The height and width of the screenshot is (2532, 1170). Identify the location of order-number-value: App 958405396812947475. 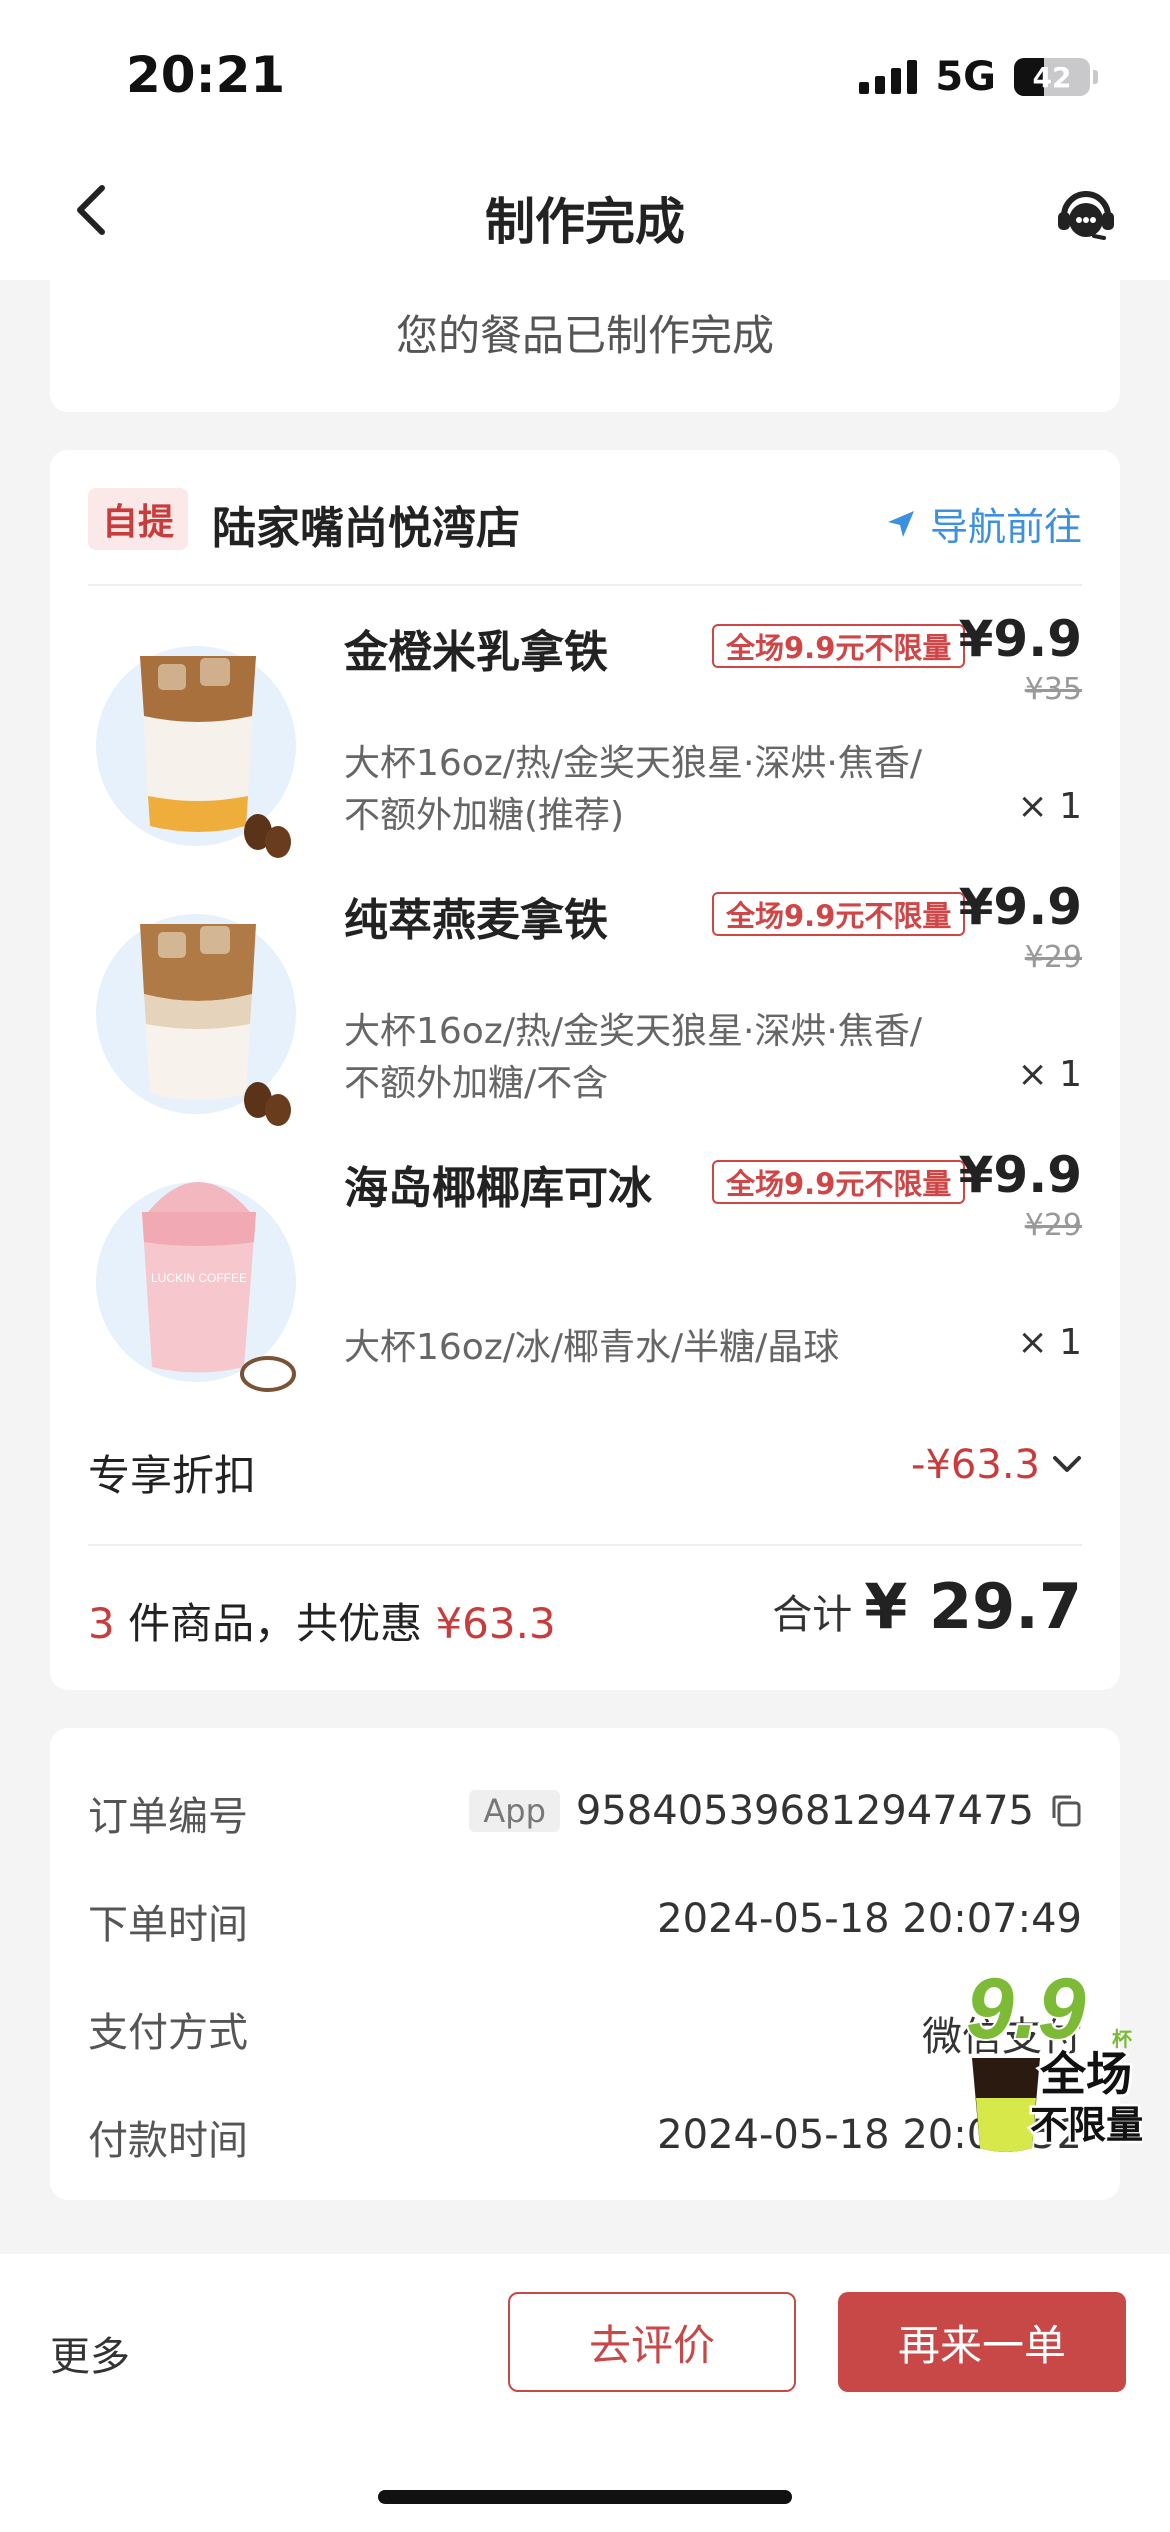
(775, 1811).